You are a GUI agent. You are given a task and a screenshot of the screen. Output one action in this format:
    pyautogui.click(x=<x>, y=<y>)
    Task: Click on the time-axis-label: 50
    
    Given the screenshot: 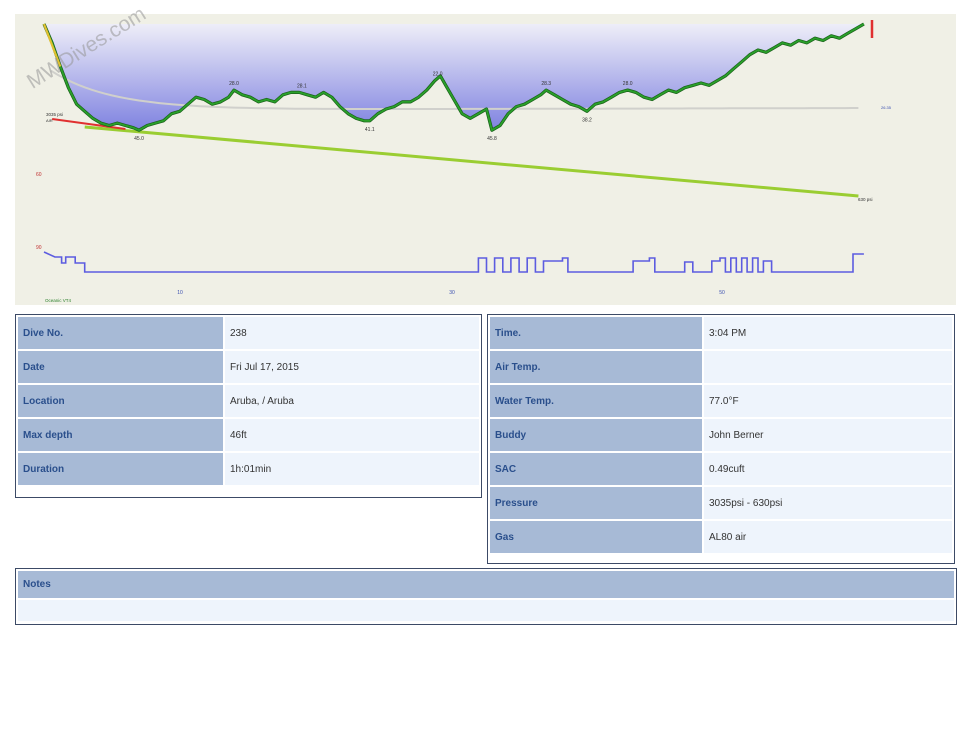 What is the action you would take?
    pyautogui.click(x=722, y=293)
    